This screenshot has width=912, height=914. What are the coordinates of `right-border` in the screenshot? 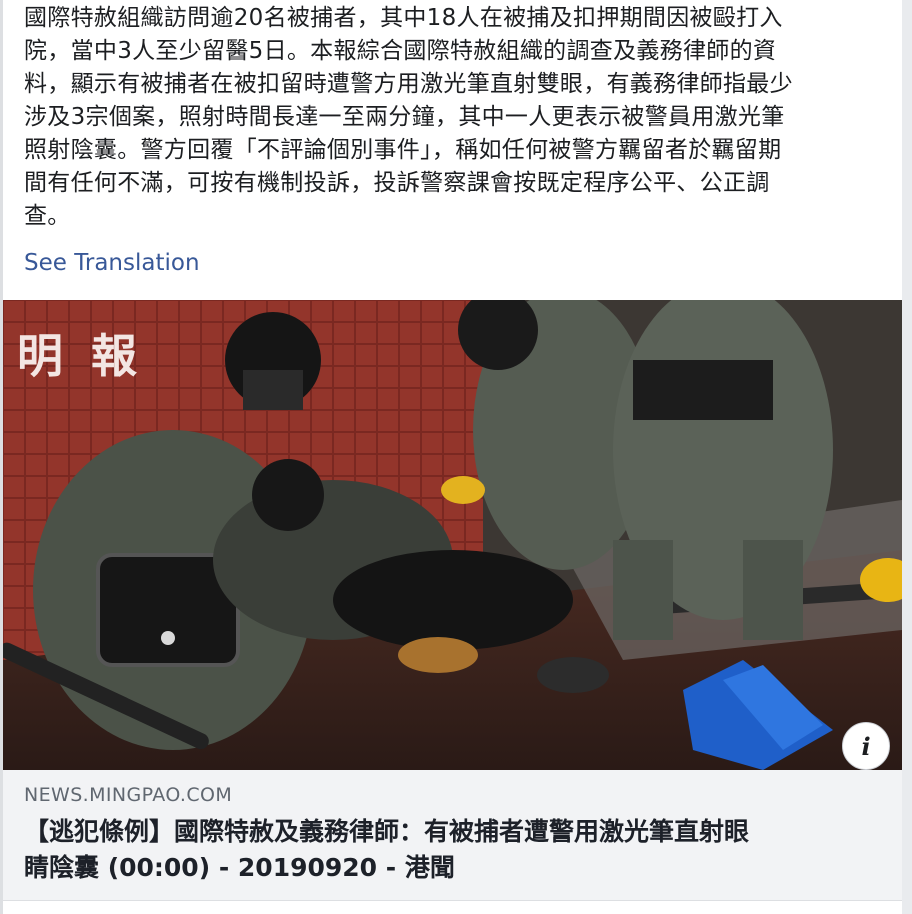 It's located at (907, 457).